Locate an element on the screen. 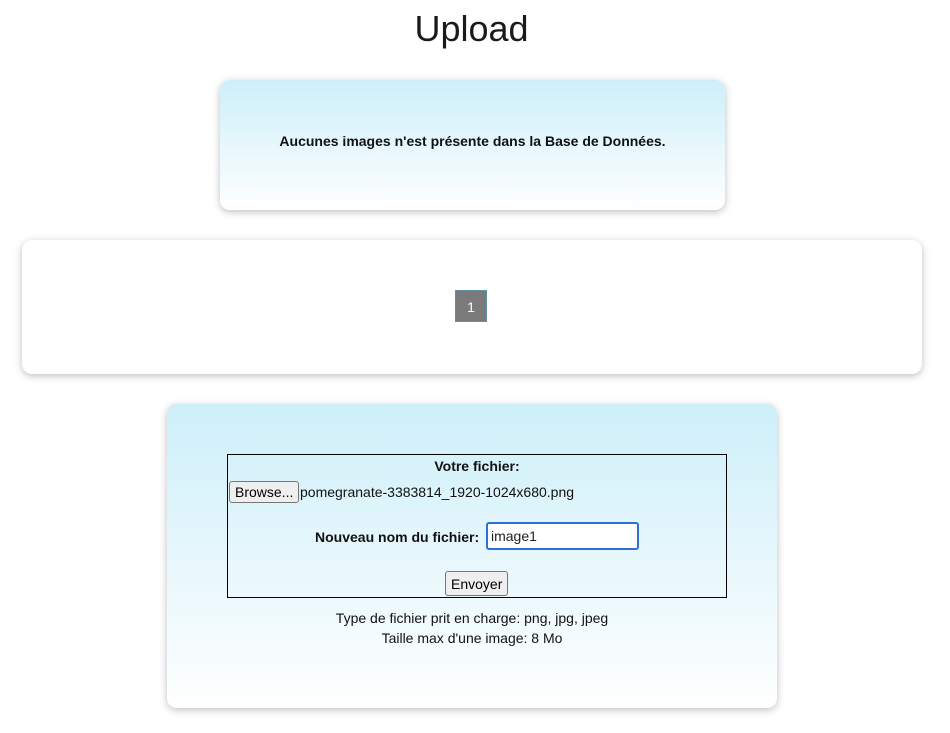  file-label: Votre fichier: is located at coordinates (477, 466).